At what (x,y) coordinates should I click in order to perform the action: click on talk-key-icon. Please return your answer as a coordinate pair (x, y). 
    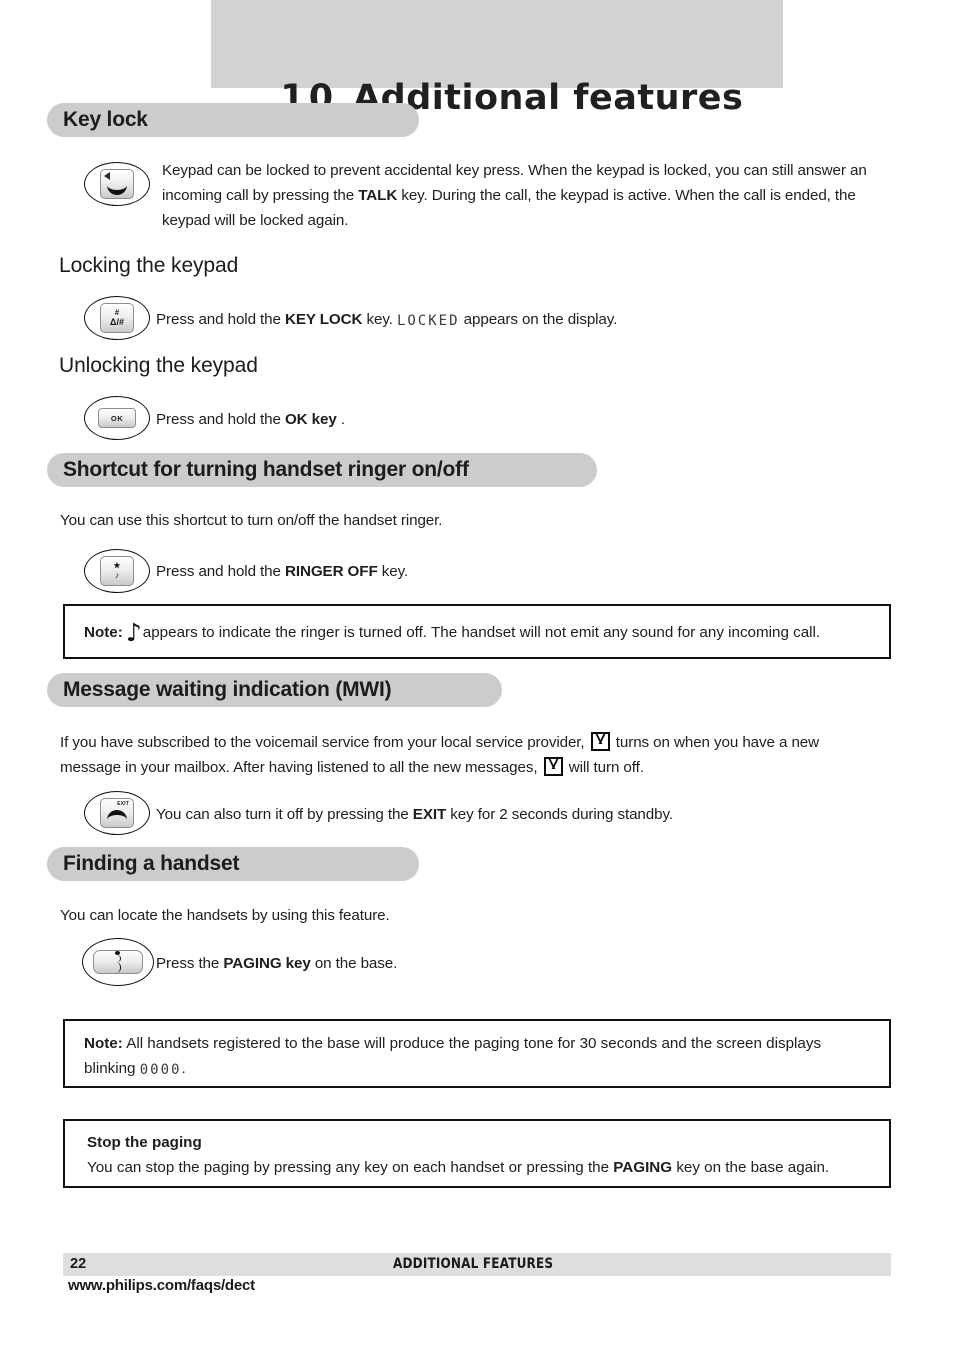
    Looking at the image, I should click on (117, 184).